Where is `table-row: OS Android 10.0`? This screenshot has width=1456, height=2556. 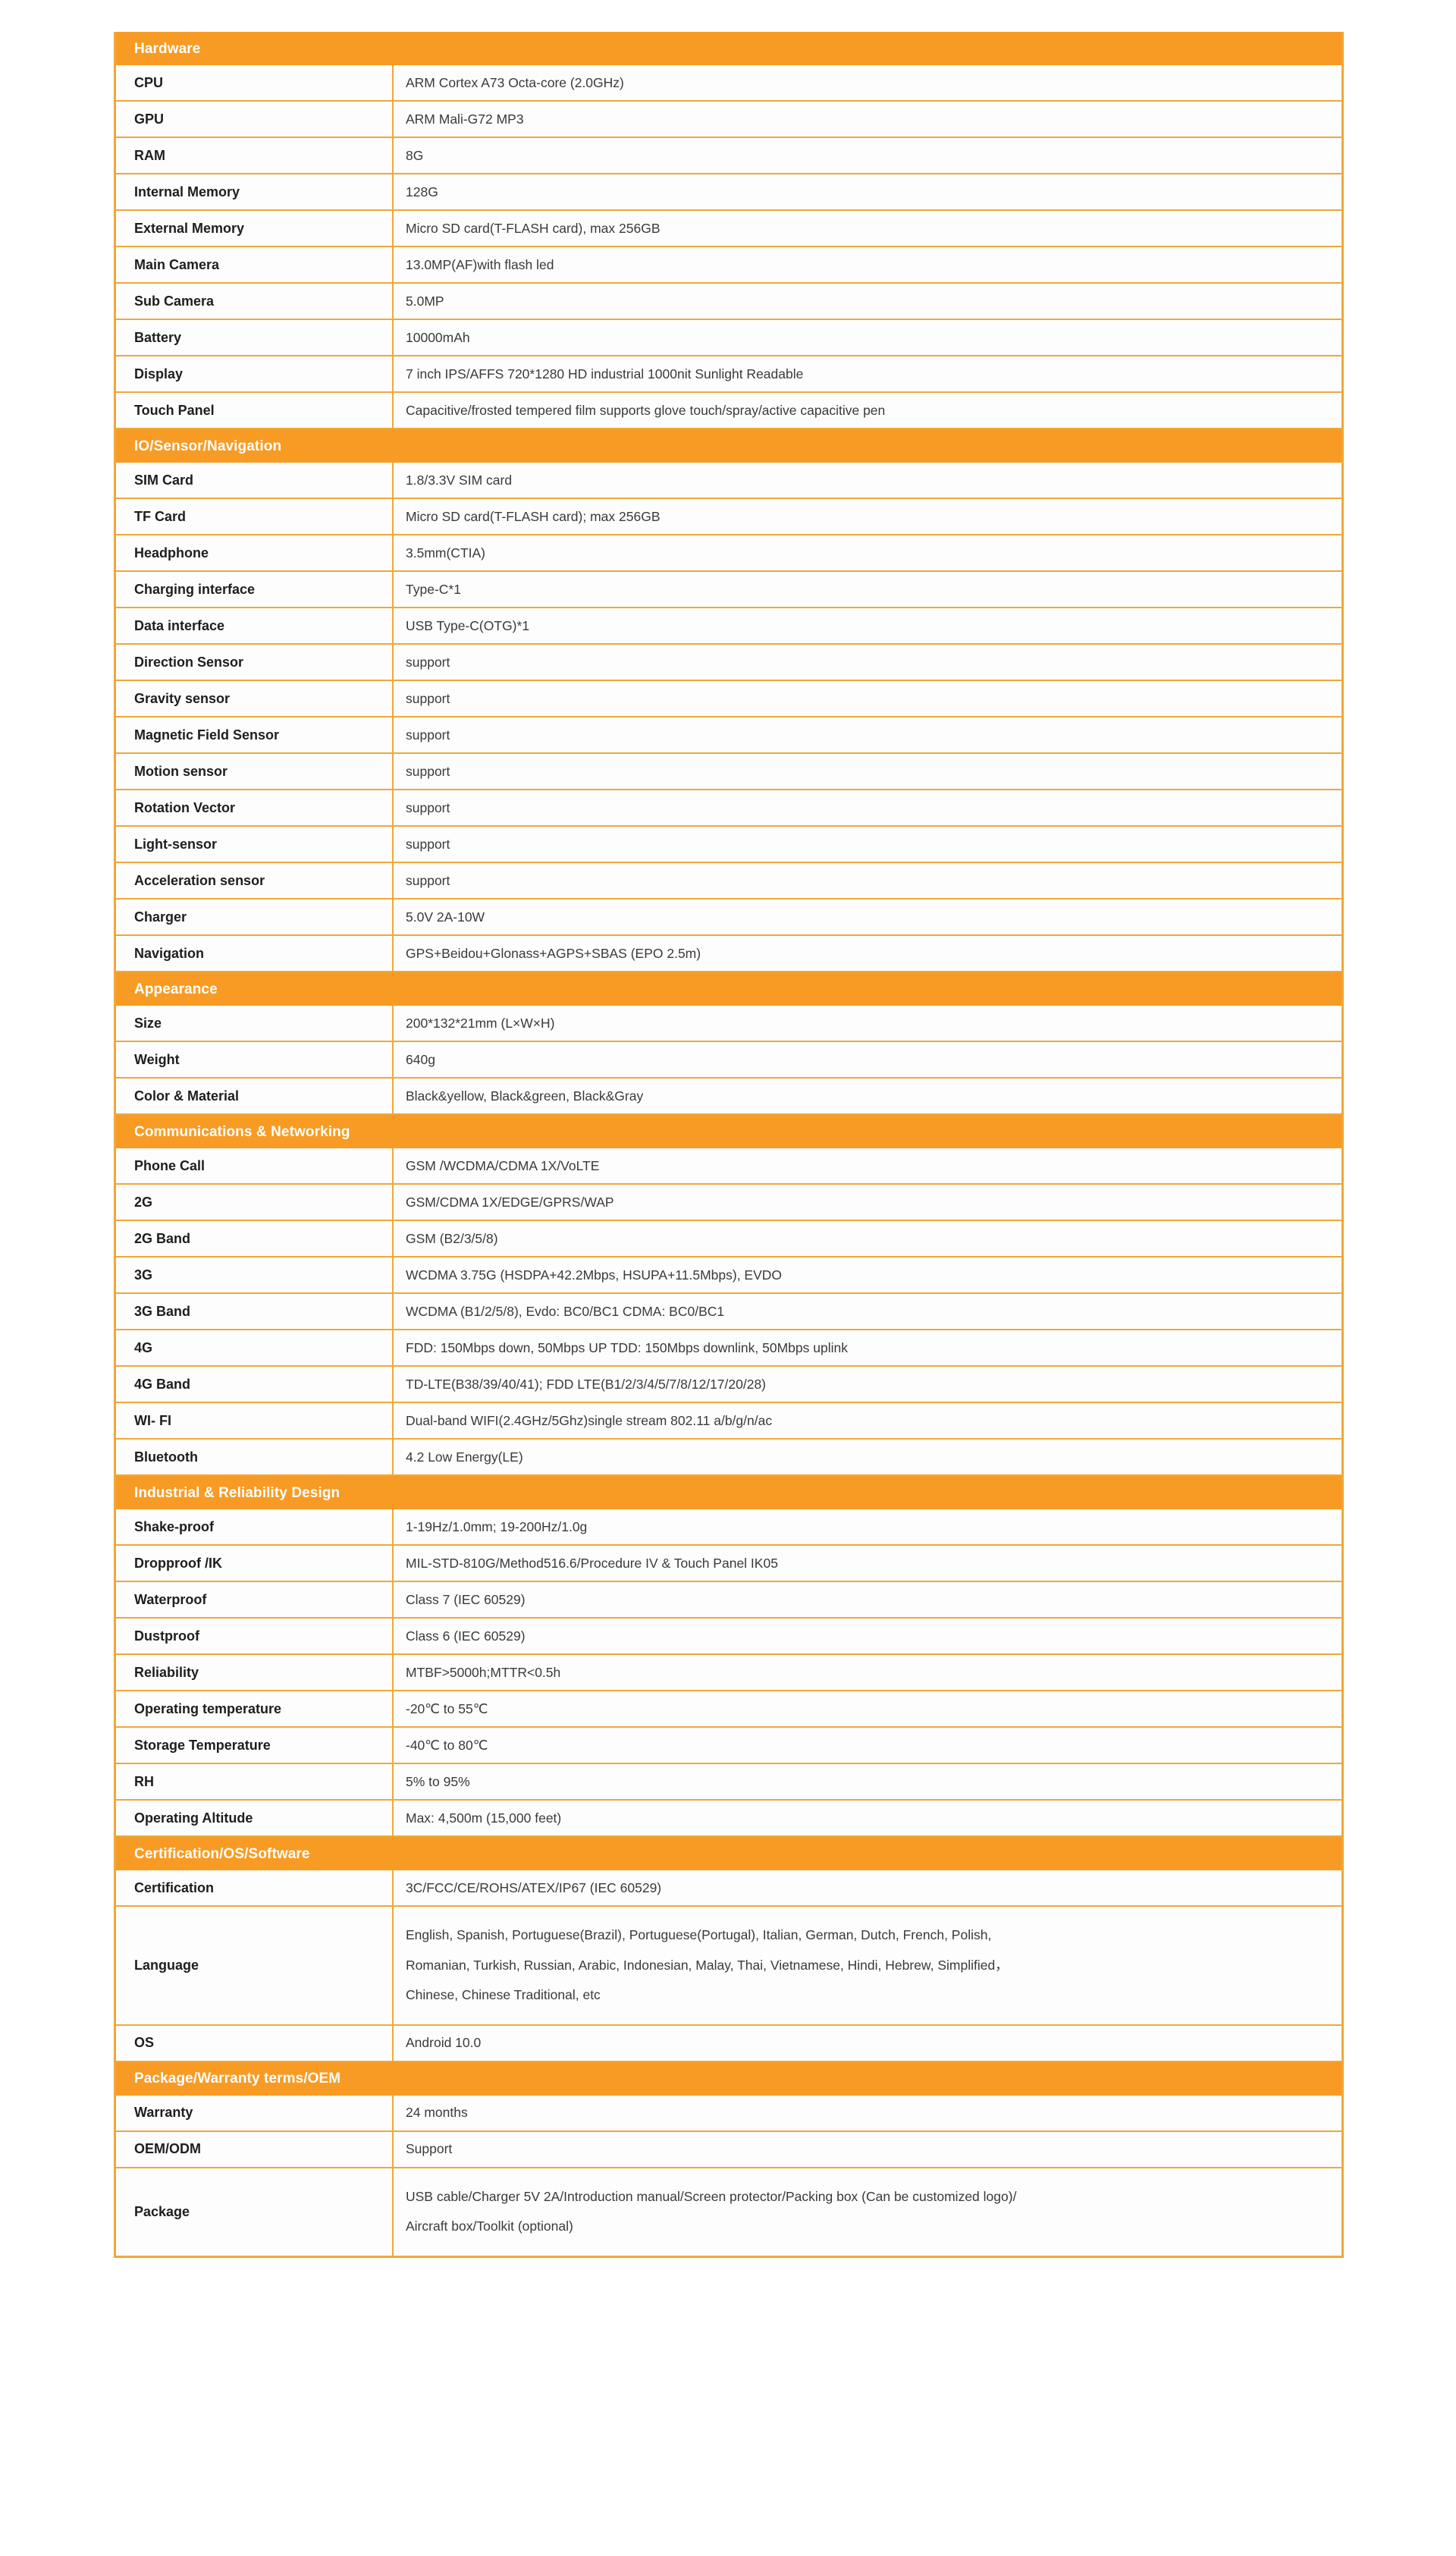
table-row: OS Android 10.0 is located at coordinates (728, 2044).